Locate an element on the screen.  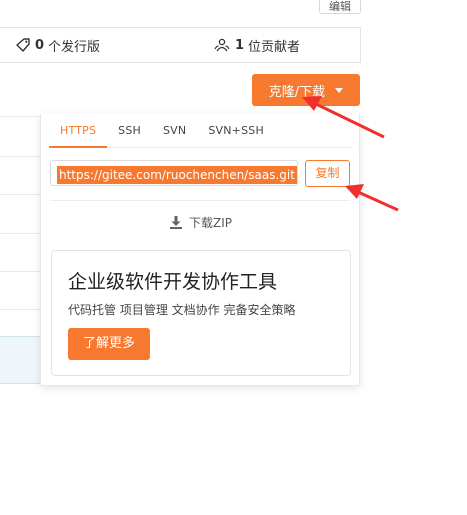
clone-url-input: https://gitee.com/ruochenchen/saas.git is located at coordinates (174, 173).